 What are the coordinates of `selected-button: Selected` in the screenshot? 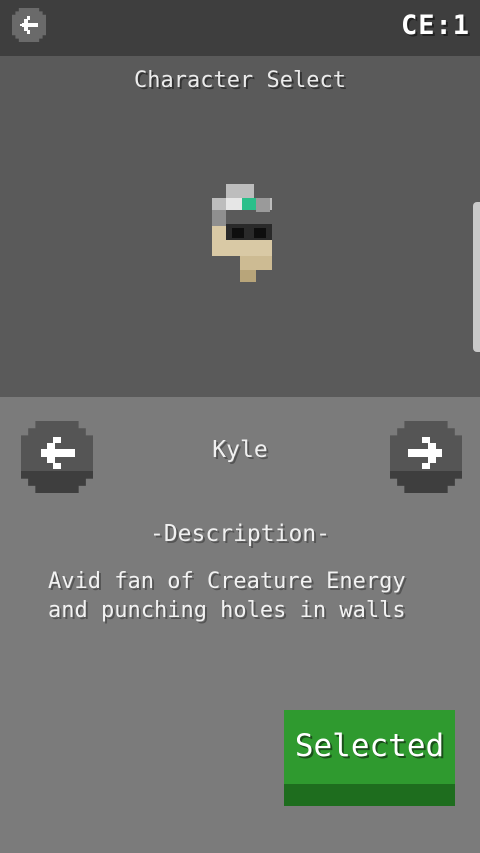 It's located at (369, 758).